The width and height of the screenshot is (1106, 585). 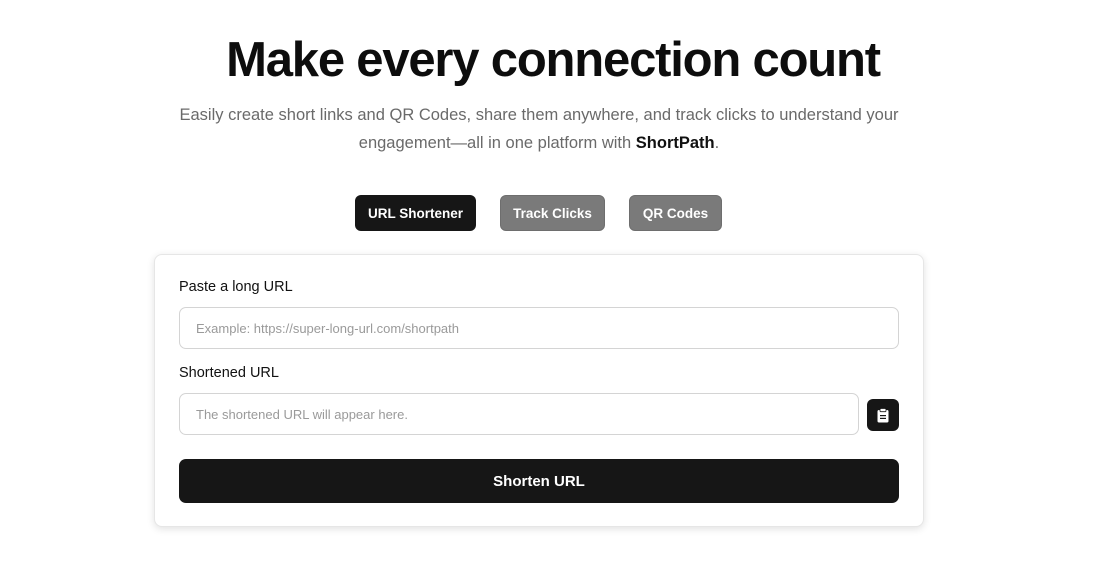 I want to click on subtitle-line-2-suffix: ., so click(x=717, y=143).